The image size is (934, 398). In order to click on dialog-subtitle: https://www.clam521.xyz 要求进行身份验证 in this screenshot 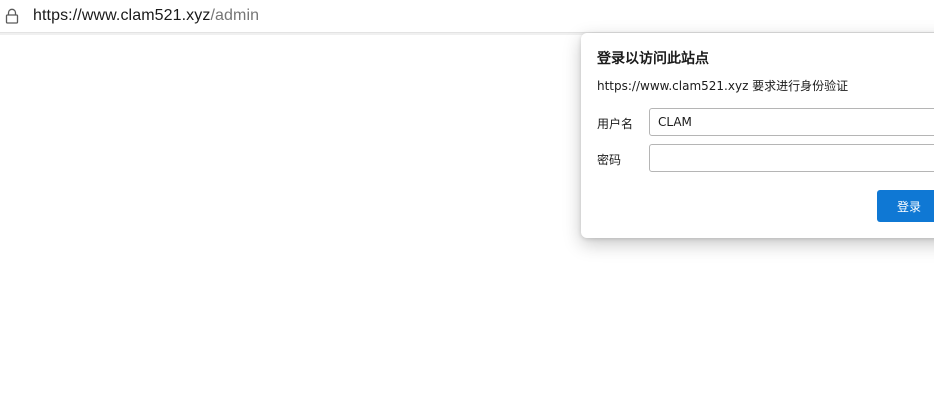, I will do `click(723, 86)`.